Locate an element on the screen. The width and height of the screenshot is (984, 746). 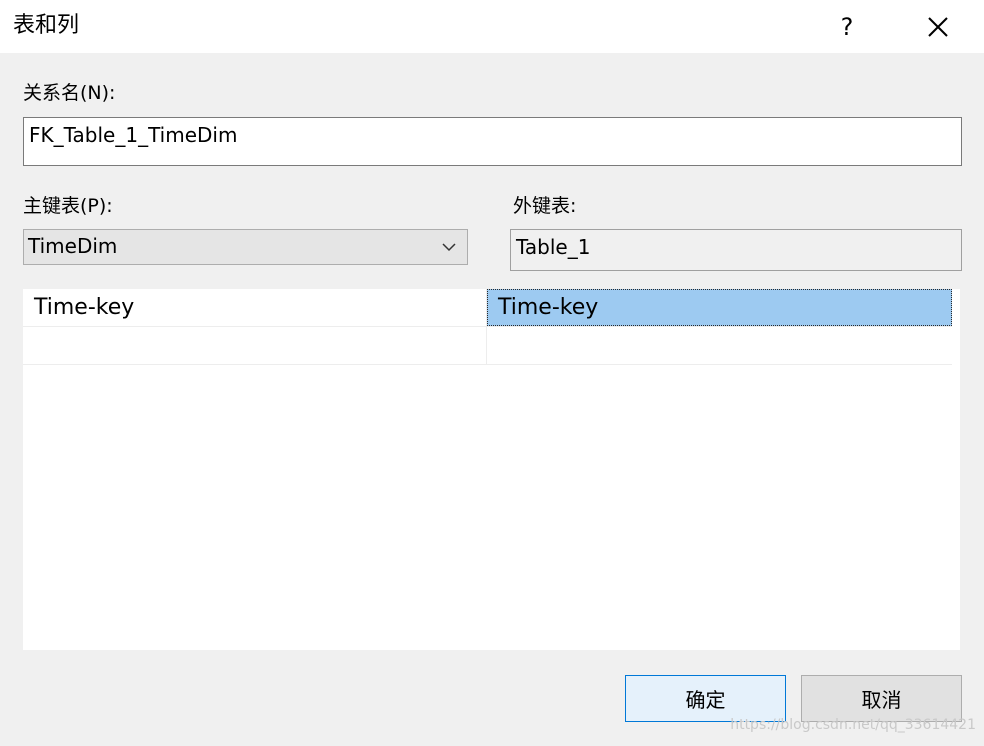
close-button is located at coordinates (938, 26).